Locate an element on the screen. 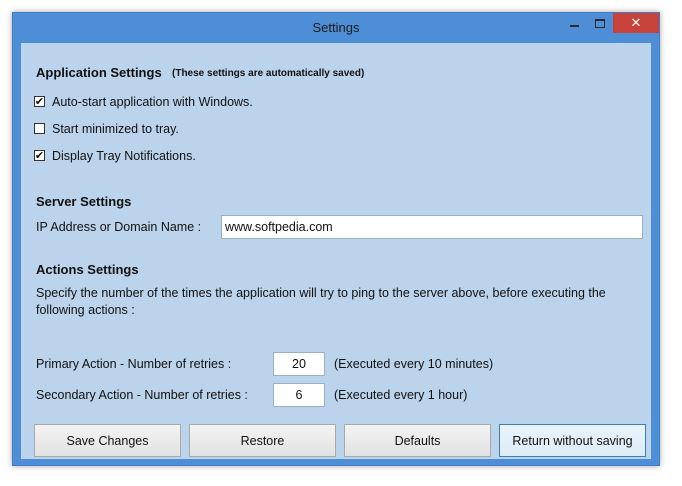 The height and width of the screenshot is (486, 682). defaults-button: Defaults is located at coordinates (417, 440).